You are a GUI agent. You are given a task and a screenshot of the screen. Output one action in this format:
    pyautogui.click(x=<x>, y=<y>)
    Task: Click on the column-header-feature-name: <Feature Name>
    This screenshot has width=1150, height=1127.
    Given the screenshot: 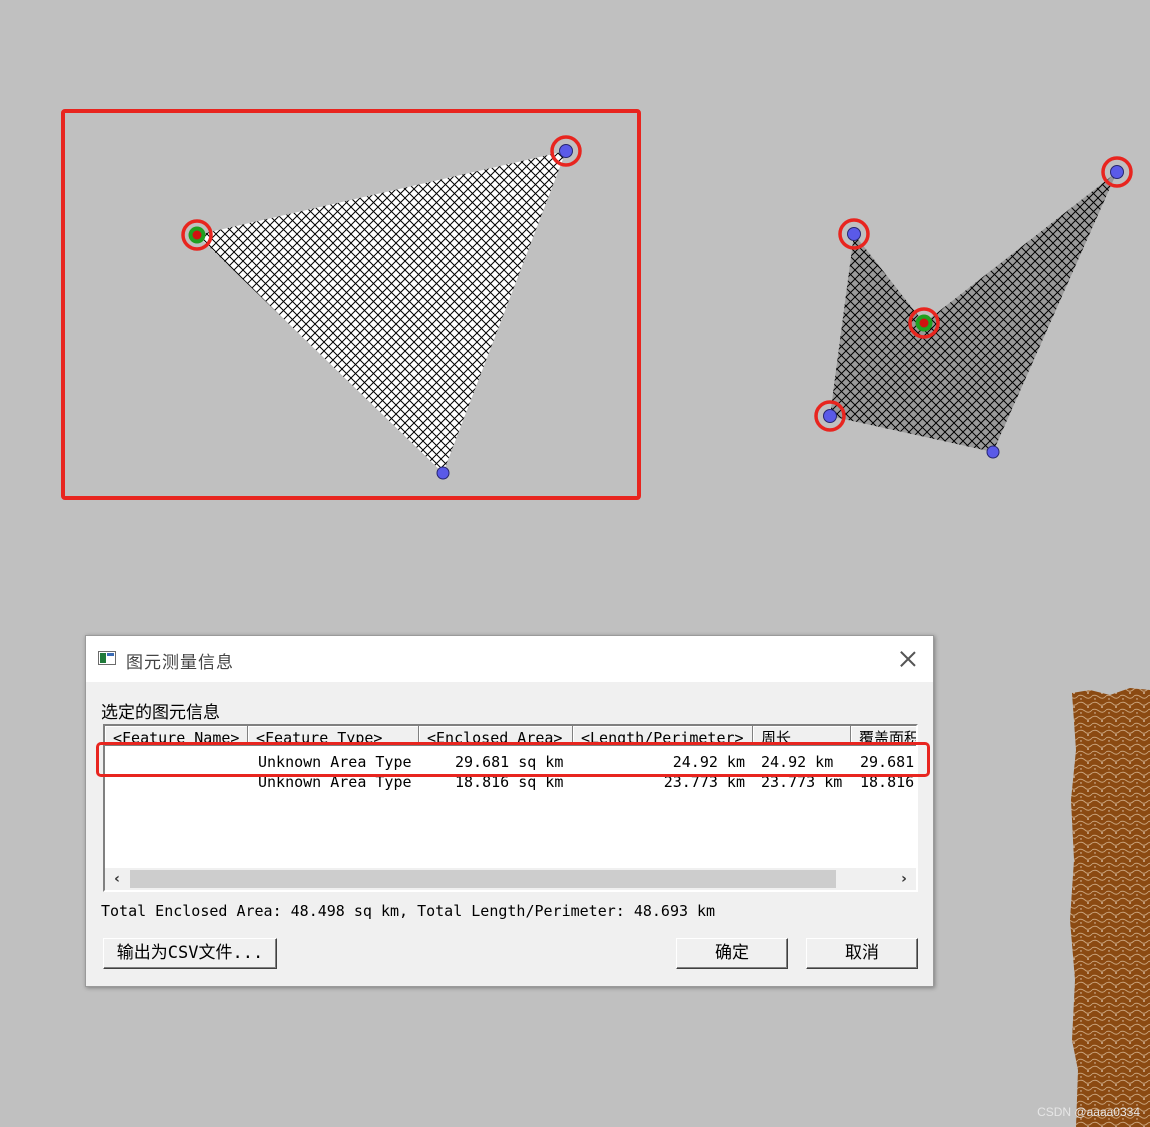 What is the action you would take?
    pyautogui.click(x=176, y=736)
    